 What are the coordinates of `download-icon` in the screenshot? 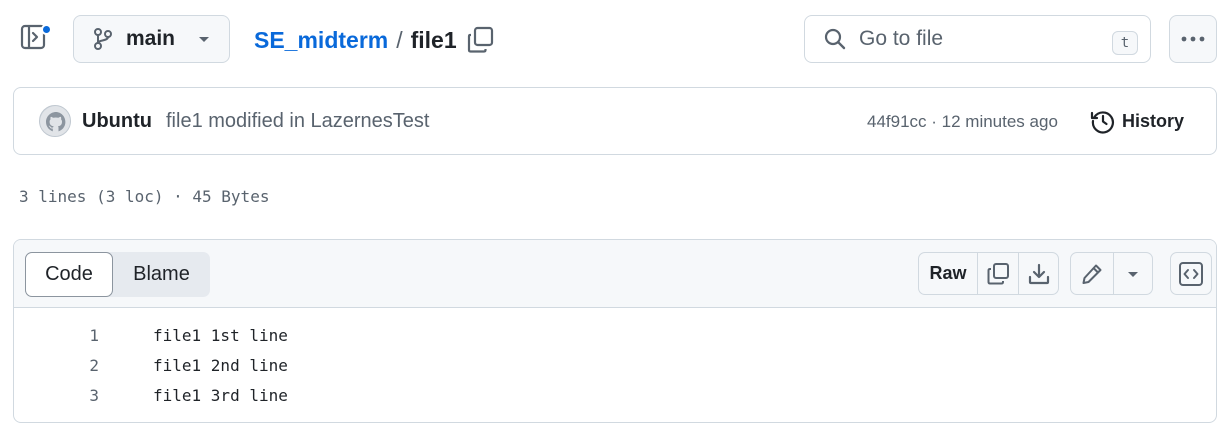 It's located at (1038, 273).